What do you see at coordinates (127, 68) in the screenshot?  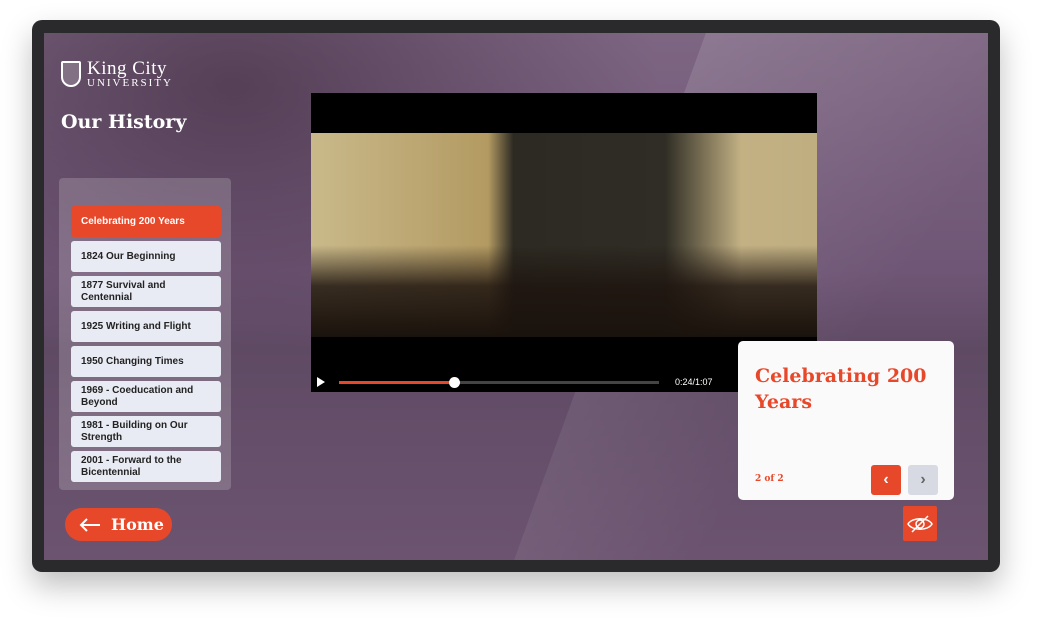 I see `logo-line1: King City` at bounding box center [127, 68].